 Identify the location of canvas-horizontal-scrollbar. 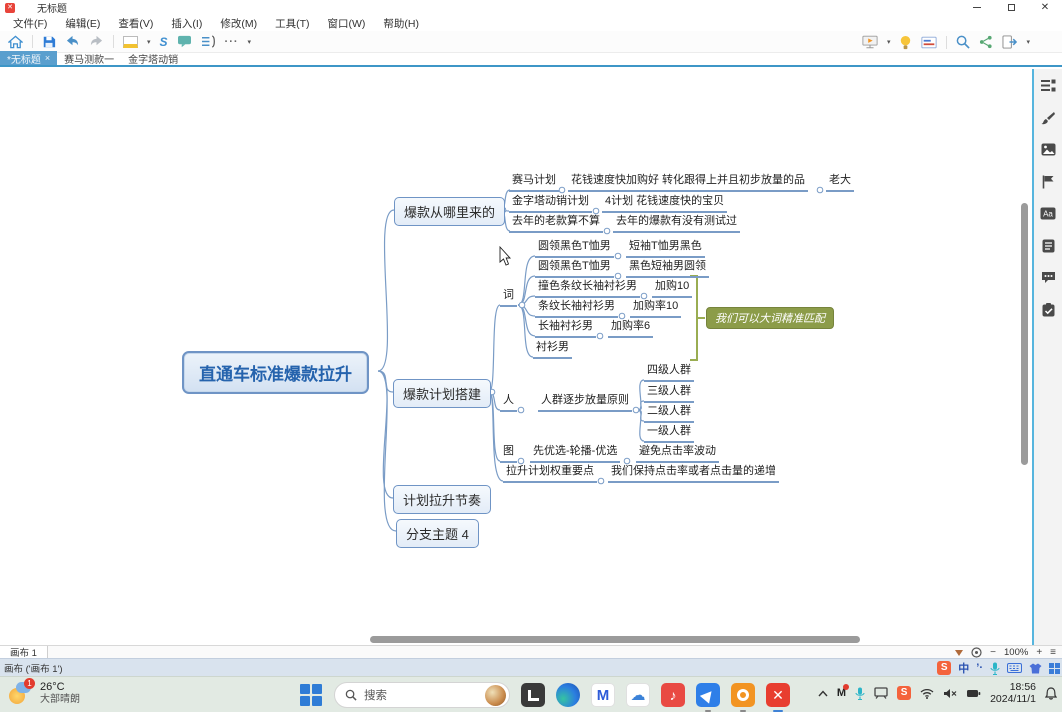
(615, 639).